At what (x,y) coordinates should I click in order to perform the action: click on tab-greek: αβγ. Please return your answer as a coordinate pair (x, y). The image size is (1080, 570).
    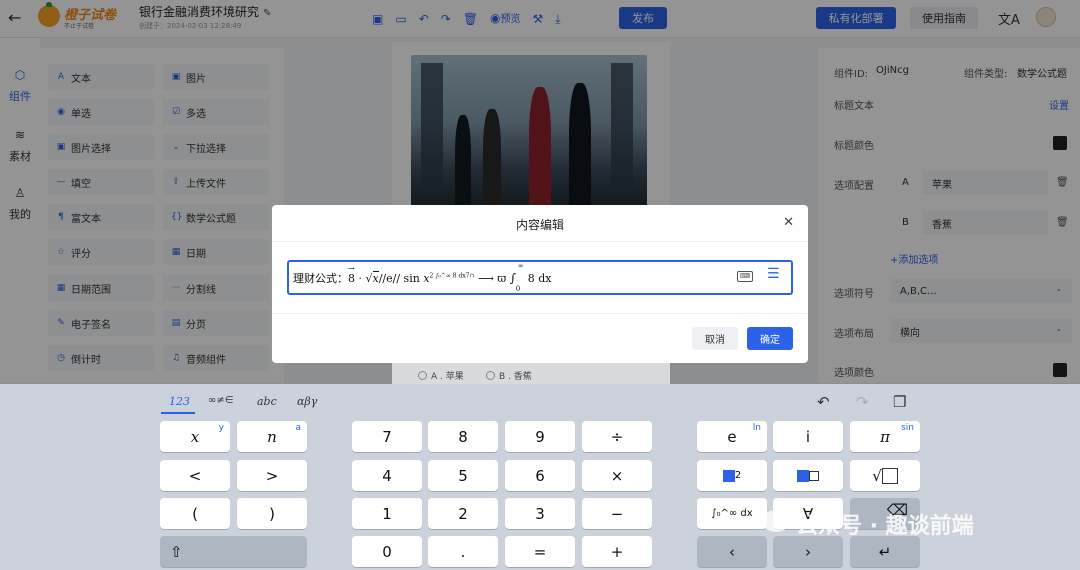
    Looking at the image, I should click on (307, 401).